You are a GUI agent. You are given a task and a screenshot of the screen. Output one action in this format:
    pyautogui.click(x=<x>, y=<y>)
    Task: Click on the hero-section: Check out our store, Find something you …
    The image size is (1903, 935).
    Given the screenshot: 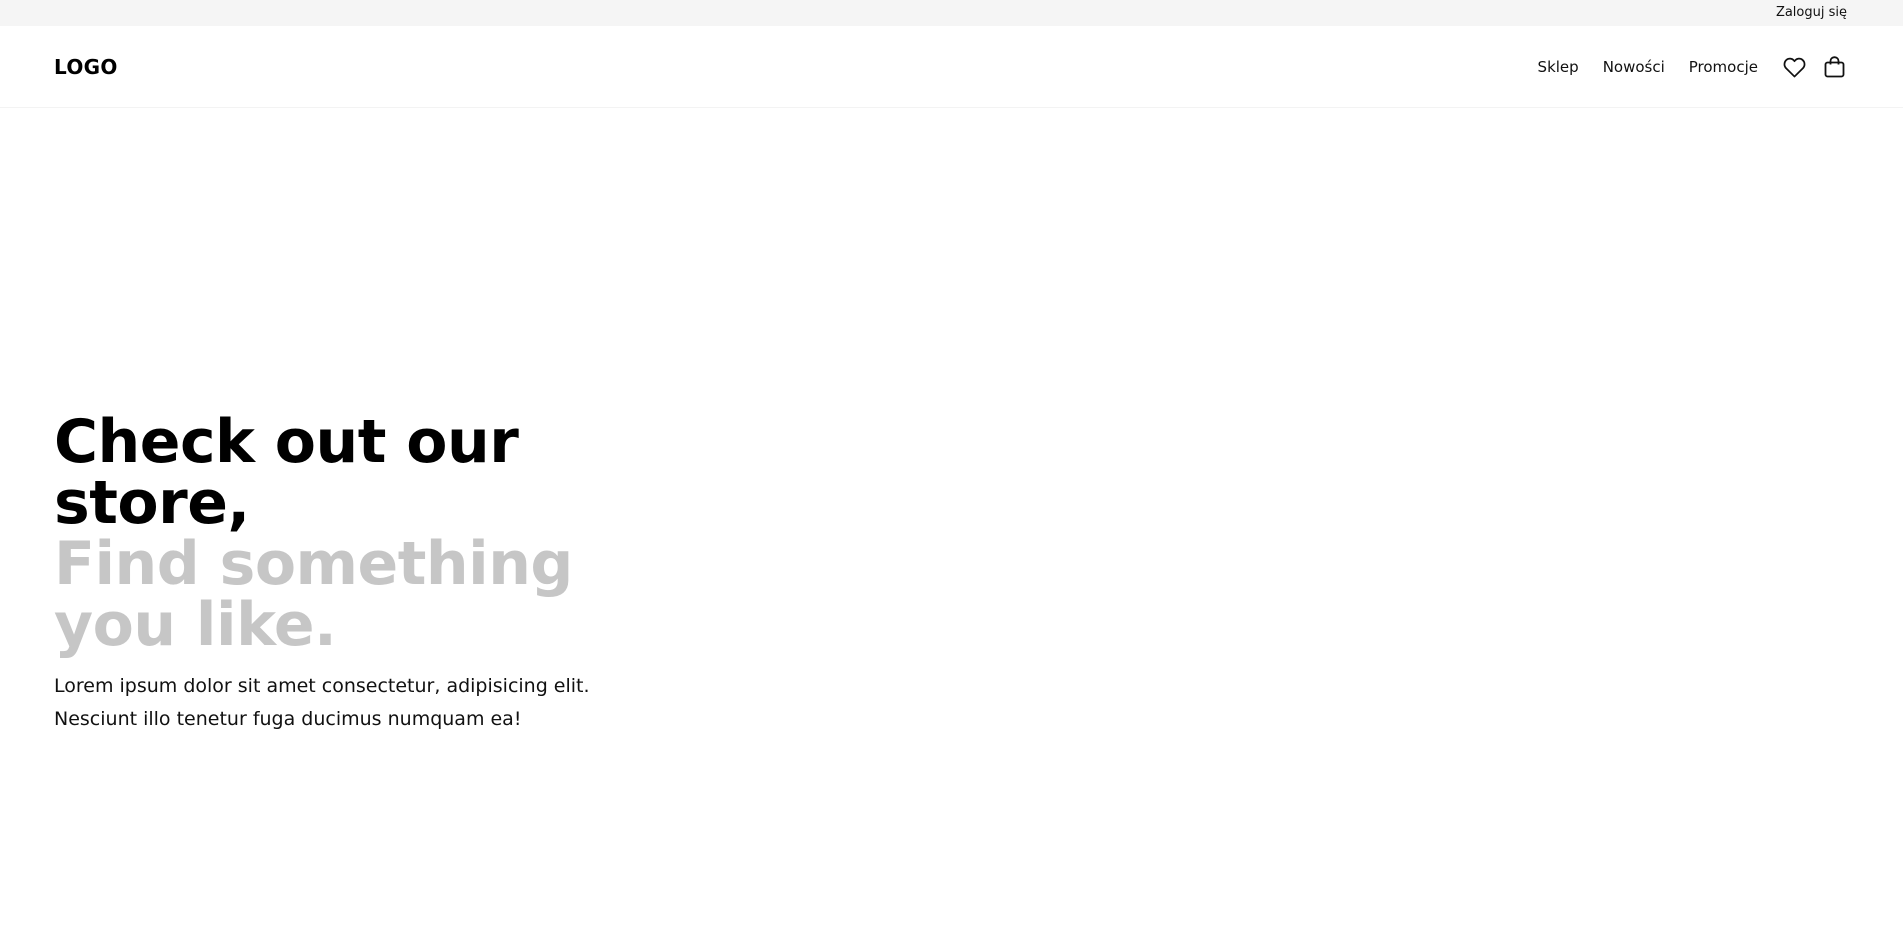 What is the action you would take?
    pyautogui.click(x=374, y=574)
    